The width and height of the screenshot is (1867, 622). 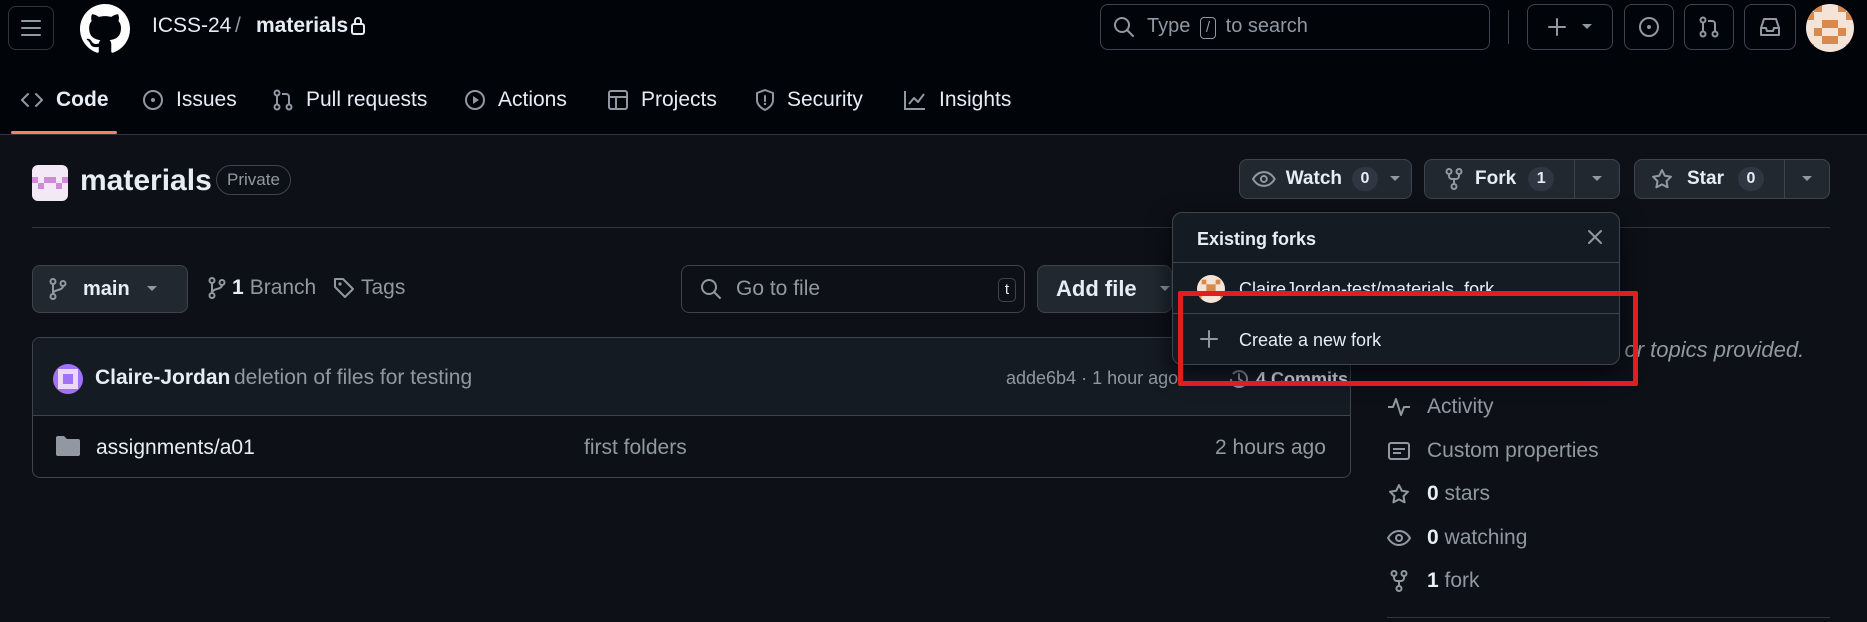 I want to click on tab-pull-requests-label: Pull requests, so click(x=367, y=99).